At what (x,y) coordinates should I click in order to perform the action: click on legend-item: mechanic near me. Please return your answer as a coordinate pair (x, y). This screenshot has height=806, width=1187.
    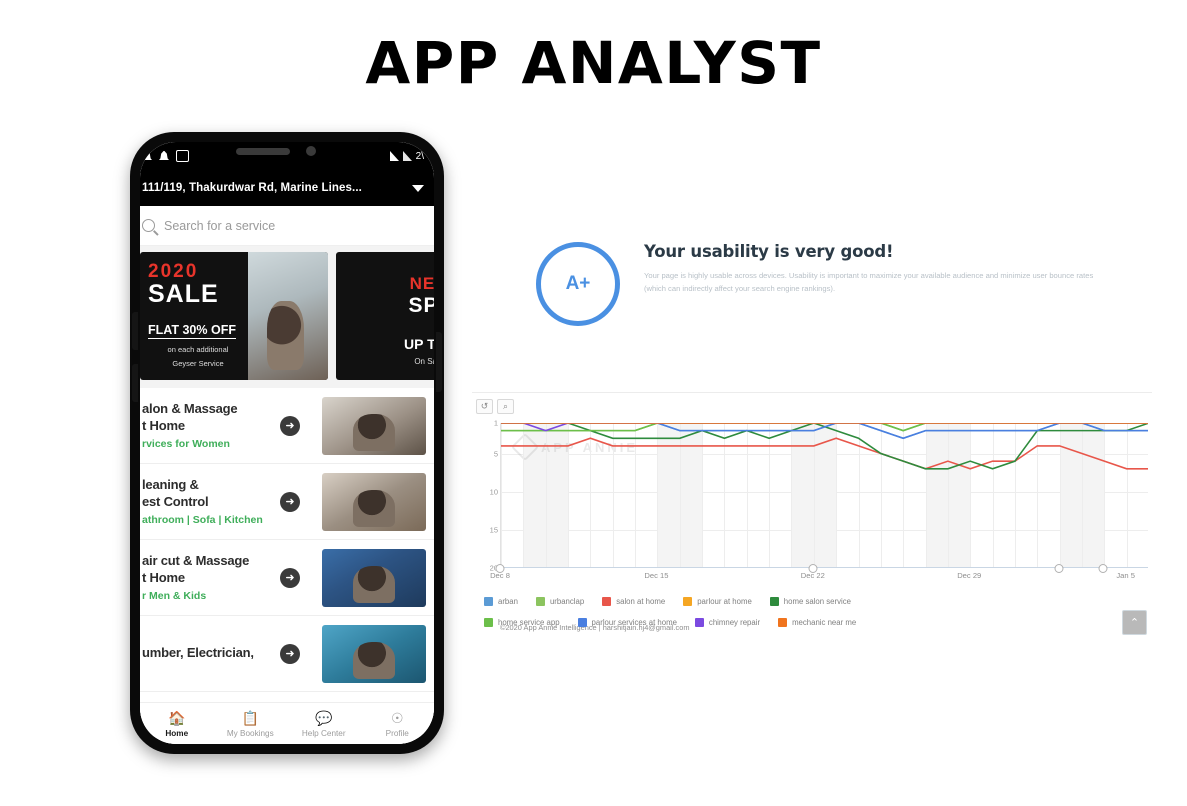
    Looking at the image, I should click on (817, 622).